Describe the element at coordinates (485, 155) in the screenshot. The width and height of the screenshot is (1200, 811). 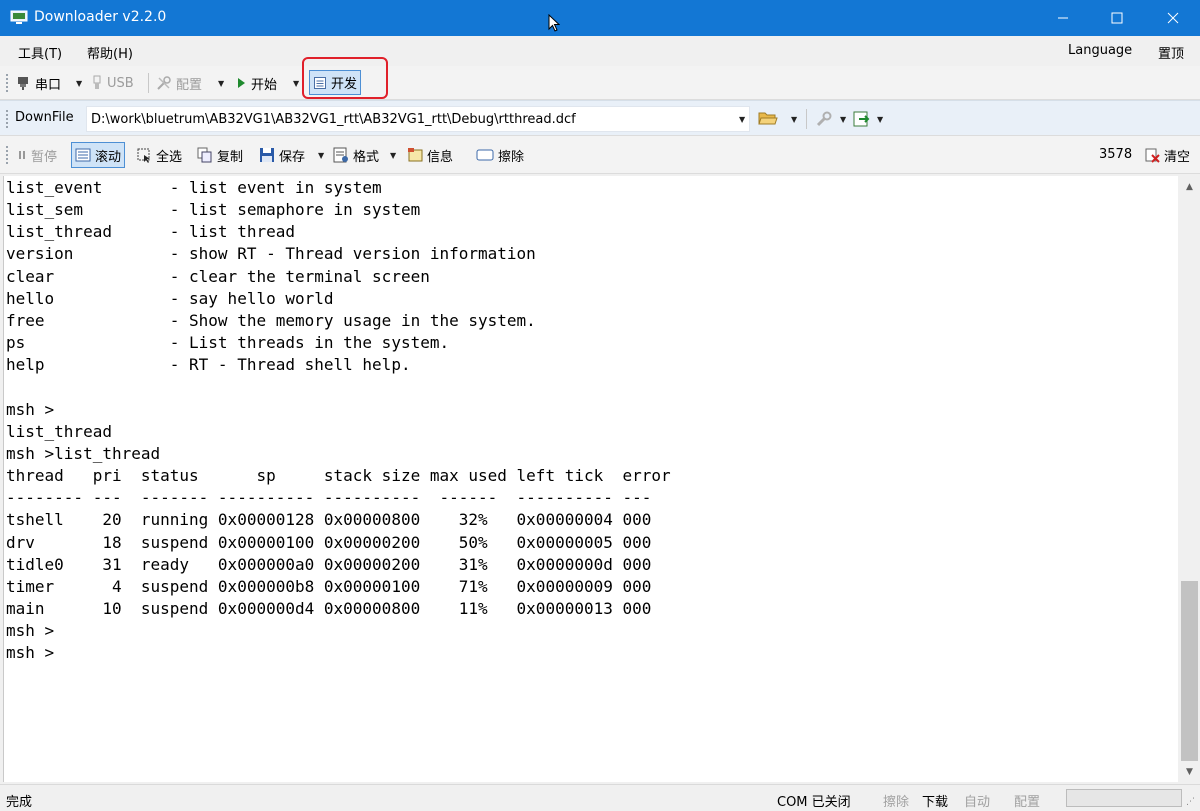
I see `eraser-icon` at that location.